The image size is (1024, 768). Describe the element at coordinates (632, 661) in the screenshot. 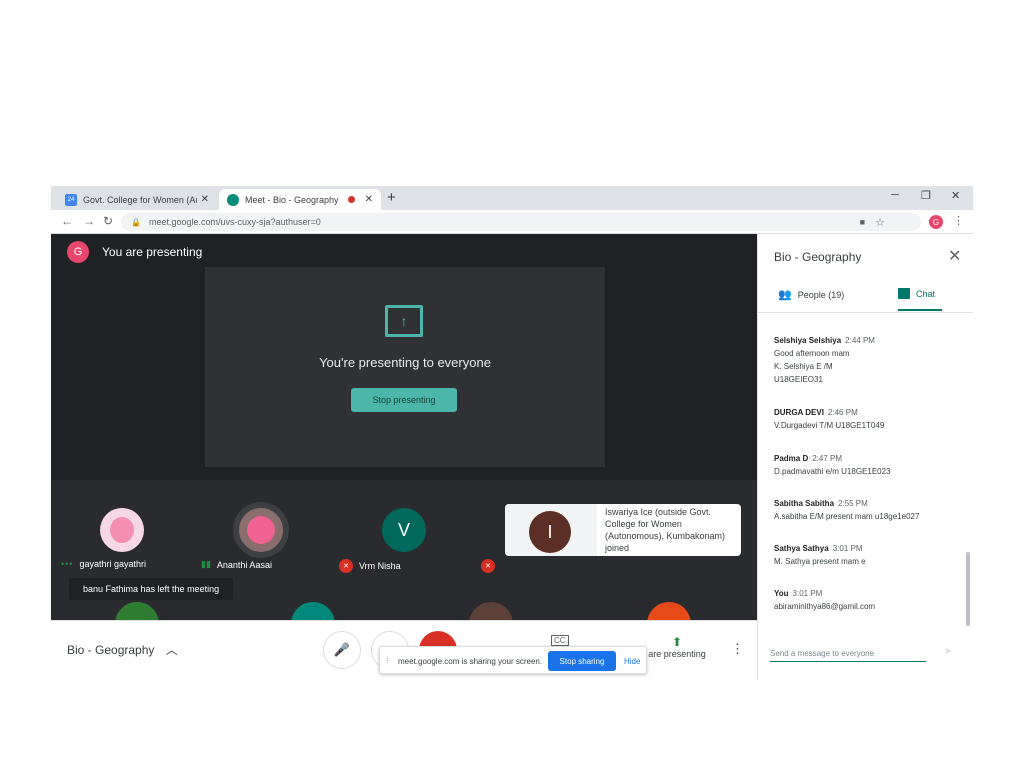

I see `hide-link: Hide` at that location.